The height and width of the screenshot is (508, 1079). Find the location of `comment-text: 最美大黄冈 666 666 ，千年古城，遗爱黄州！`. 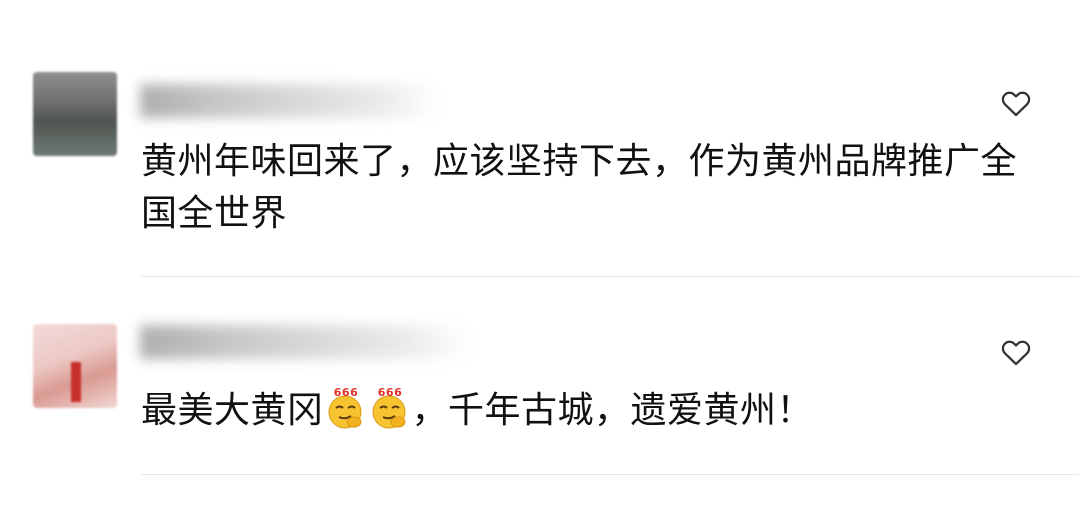

comment-text: 最美大黄冈 666 666 ，千年古城，遗爱黄州！ is located at coordinates (593, 411).